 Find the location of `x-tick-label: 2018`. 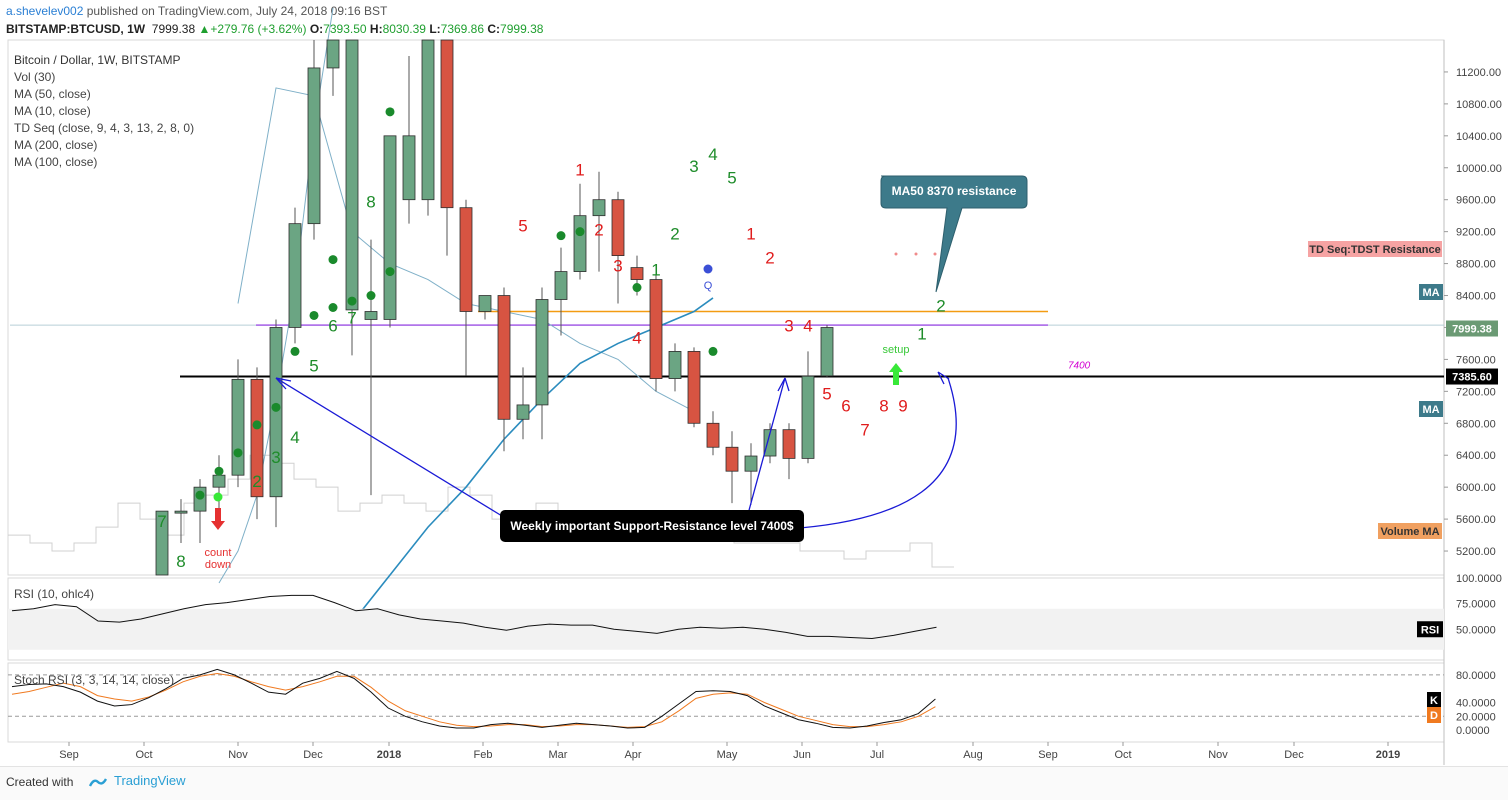

x-tick-label: 2018 is located at coordinates (389, 755).